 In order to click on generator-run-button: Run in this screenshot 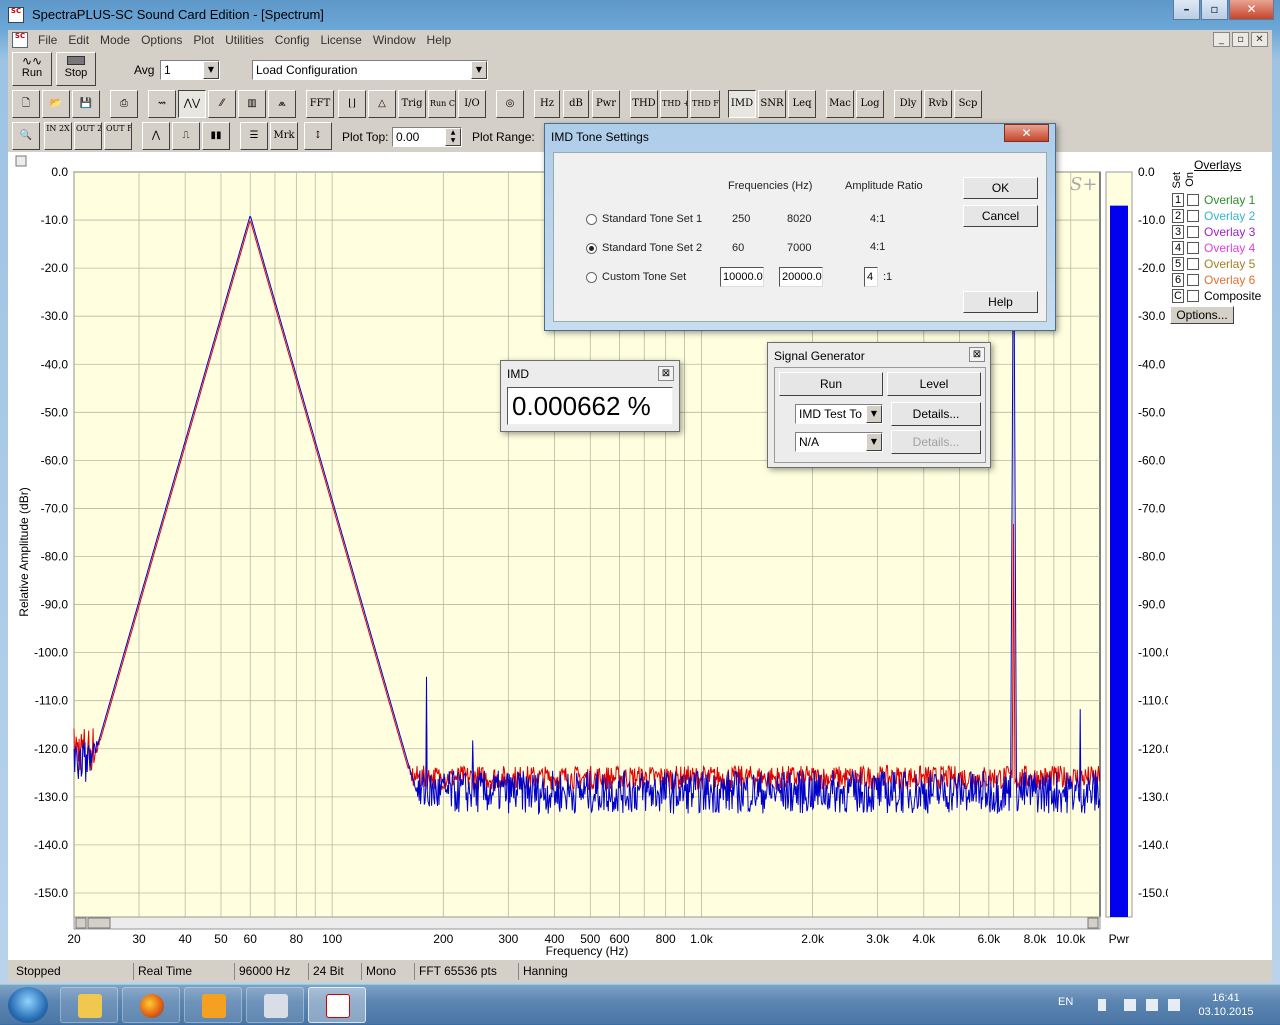, I will do `click(831, 384)`.